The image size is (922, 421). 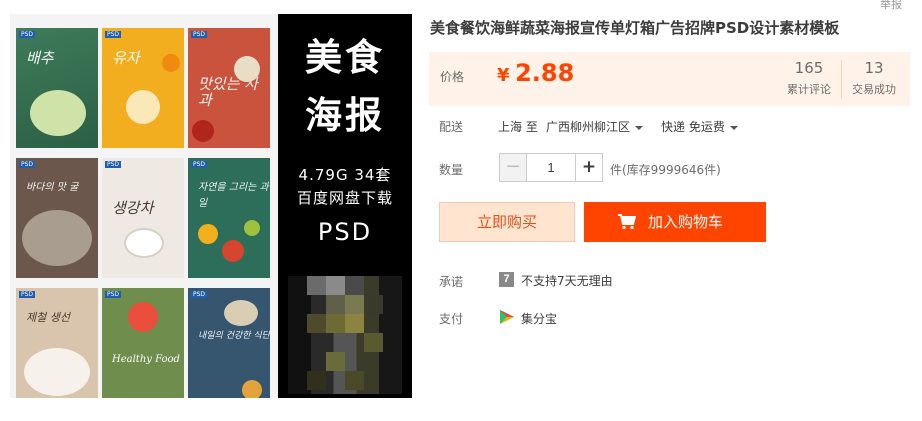 I want to click on oyster-shape, so click(x=57, y=238).